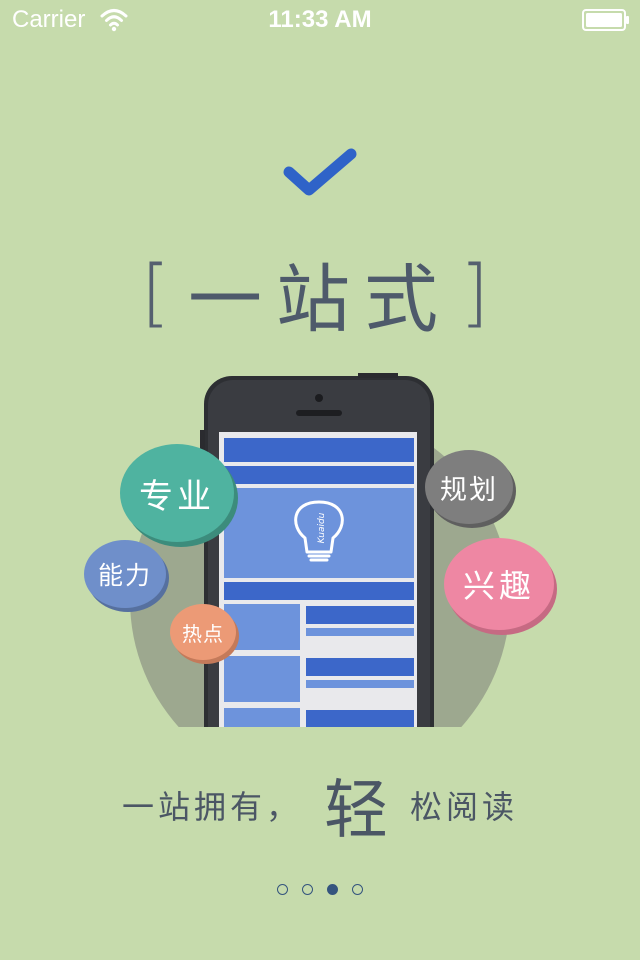  I want to click on slogan-part2: 松阅读, so click(464, 807).